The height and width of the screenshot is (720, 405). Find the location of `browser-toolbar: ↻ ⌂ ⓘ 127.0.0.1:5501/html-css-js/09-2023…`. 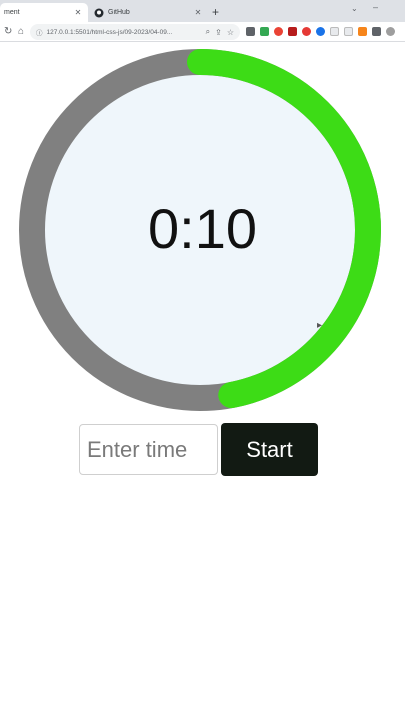

browser-toolbar: ↻ ⌂ ⓘ 127.0.0.1:5501/html-css-js/09-2023… is located at coordinates (202, 32).